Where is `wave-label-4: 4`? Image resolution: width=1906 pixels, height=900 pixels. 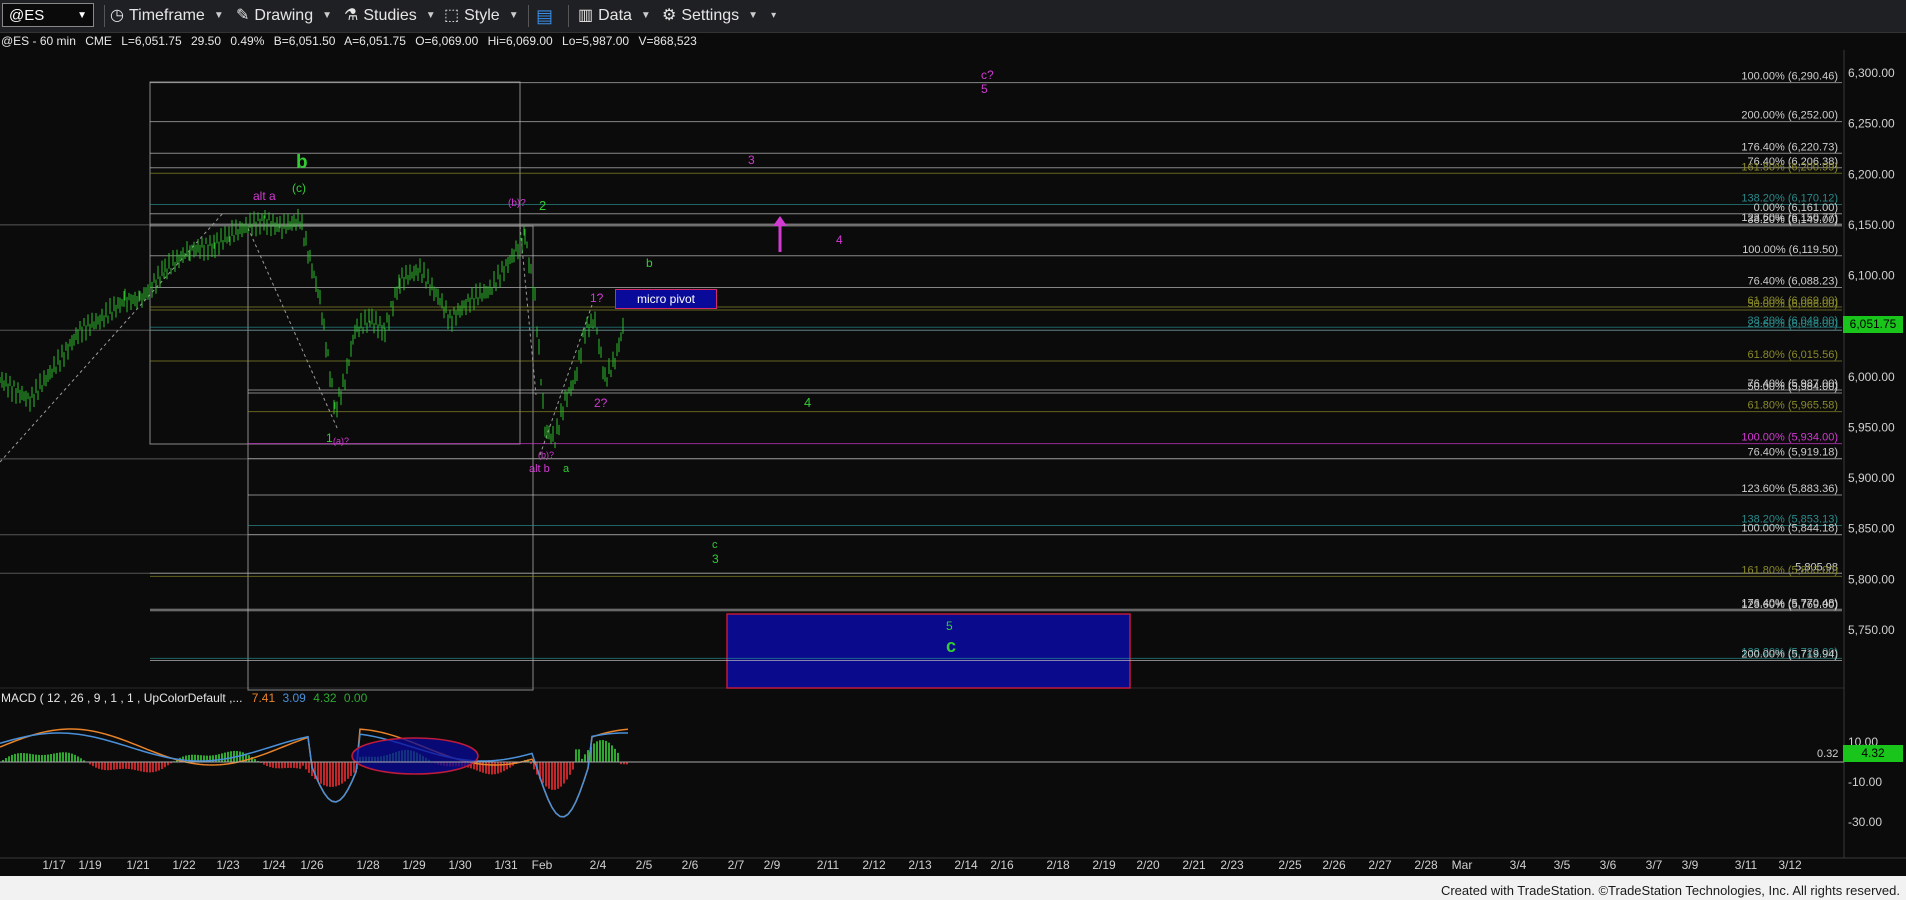
wave-label-4: 4 is located at coordinates (807, 402).